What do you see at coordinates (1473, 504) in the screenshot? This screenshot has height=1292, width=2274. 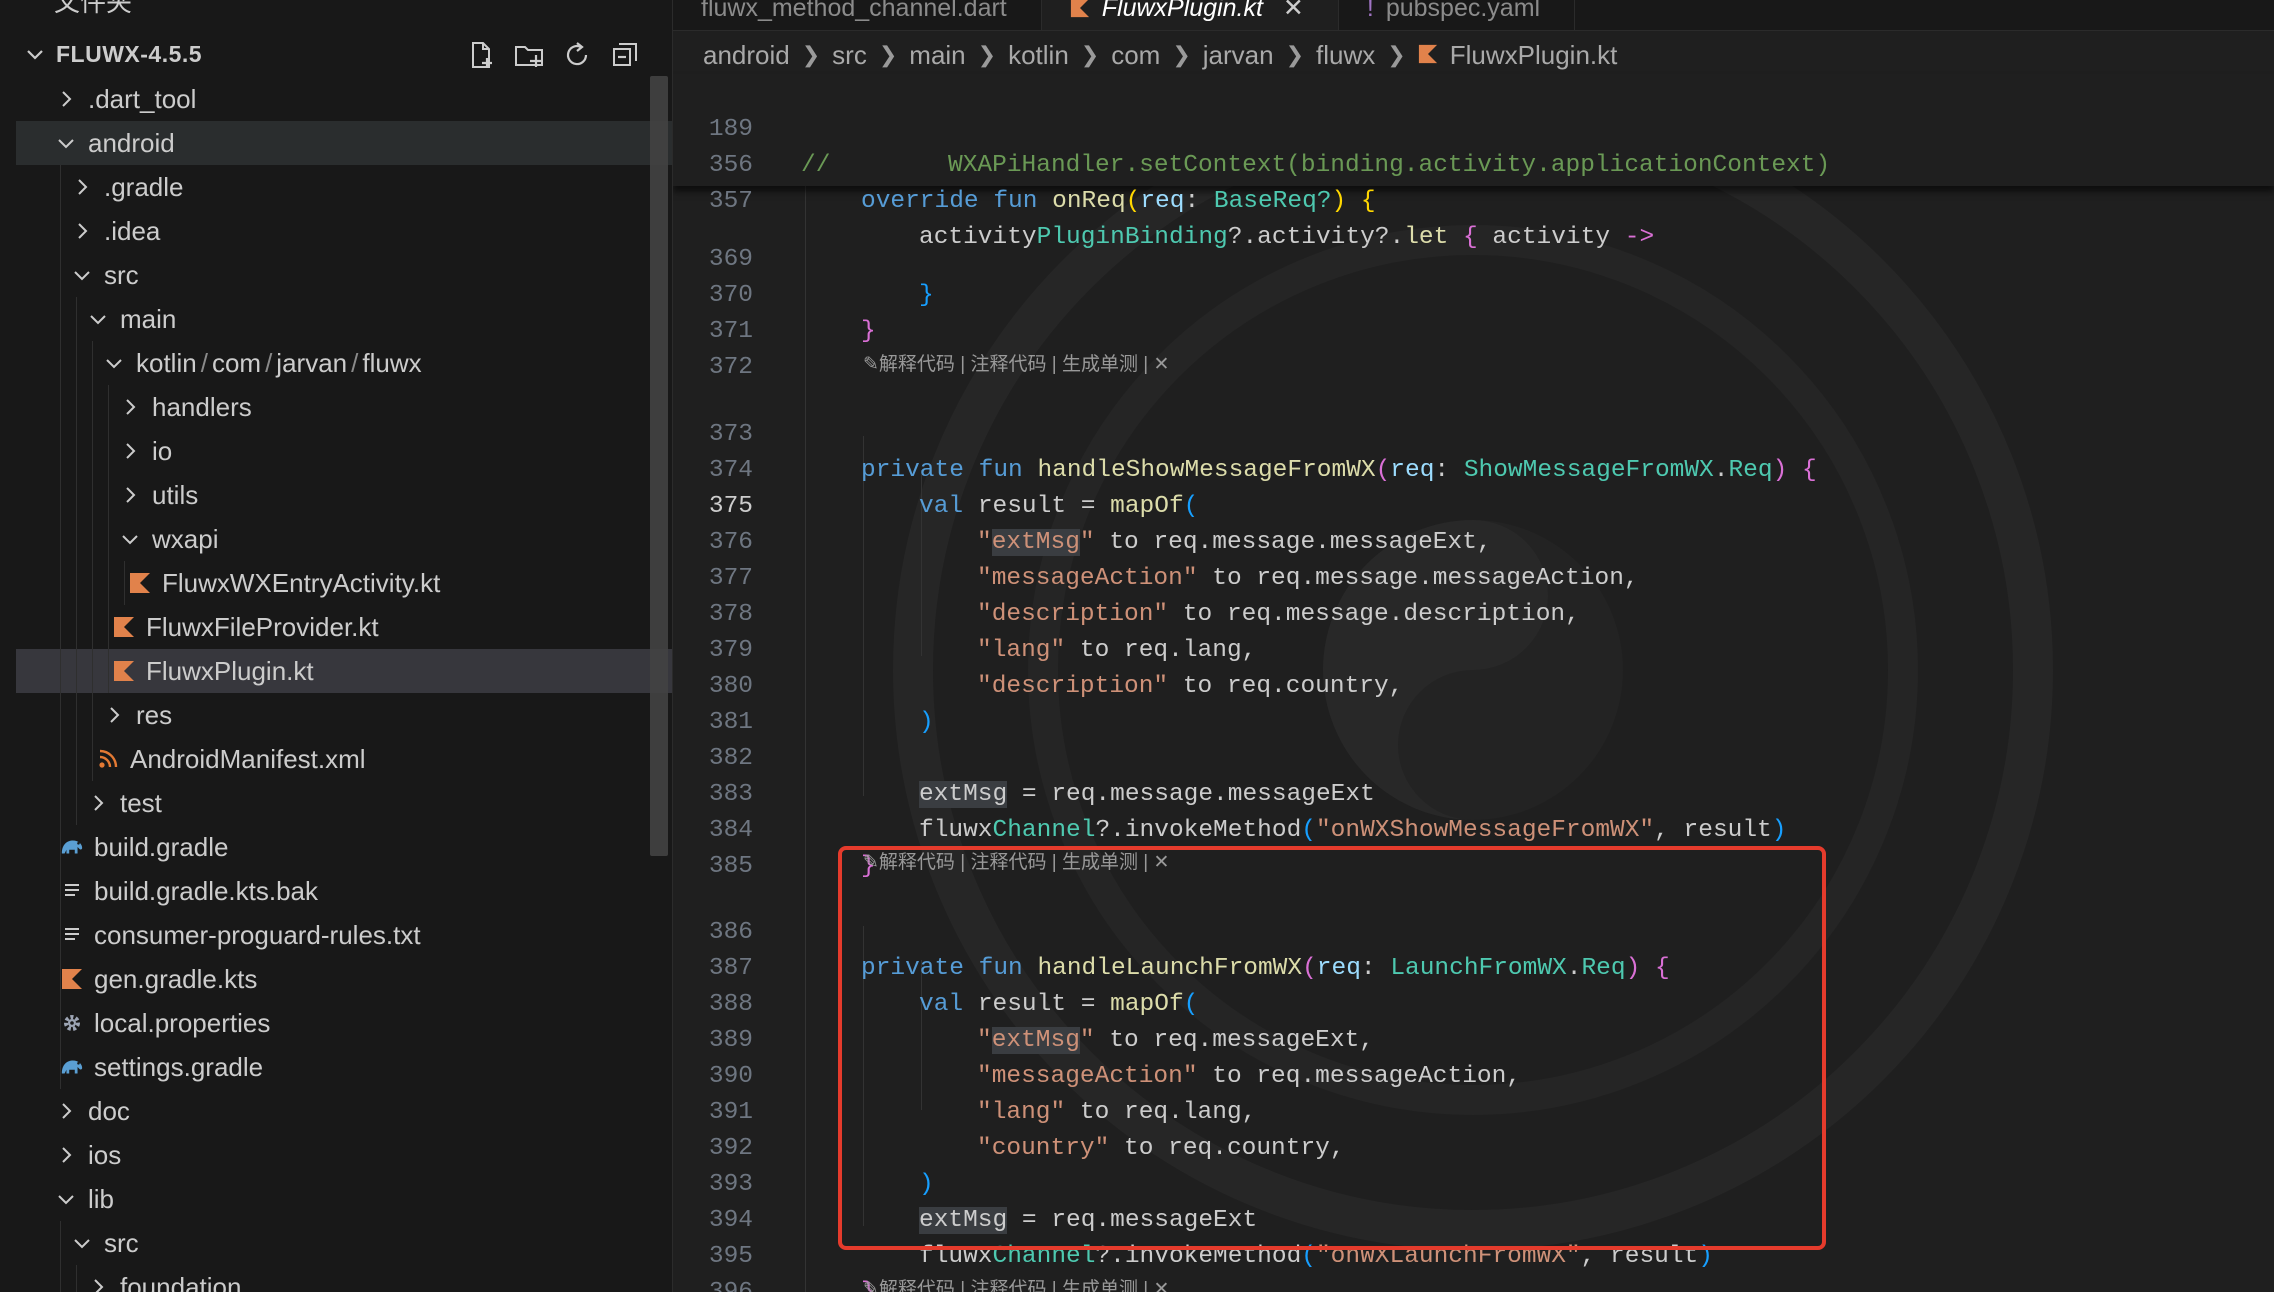 I see `code-line: 375 "extMsg" to req.message.messageExt,` at bounding box center [1473, 504].